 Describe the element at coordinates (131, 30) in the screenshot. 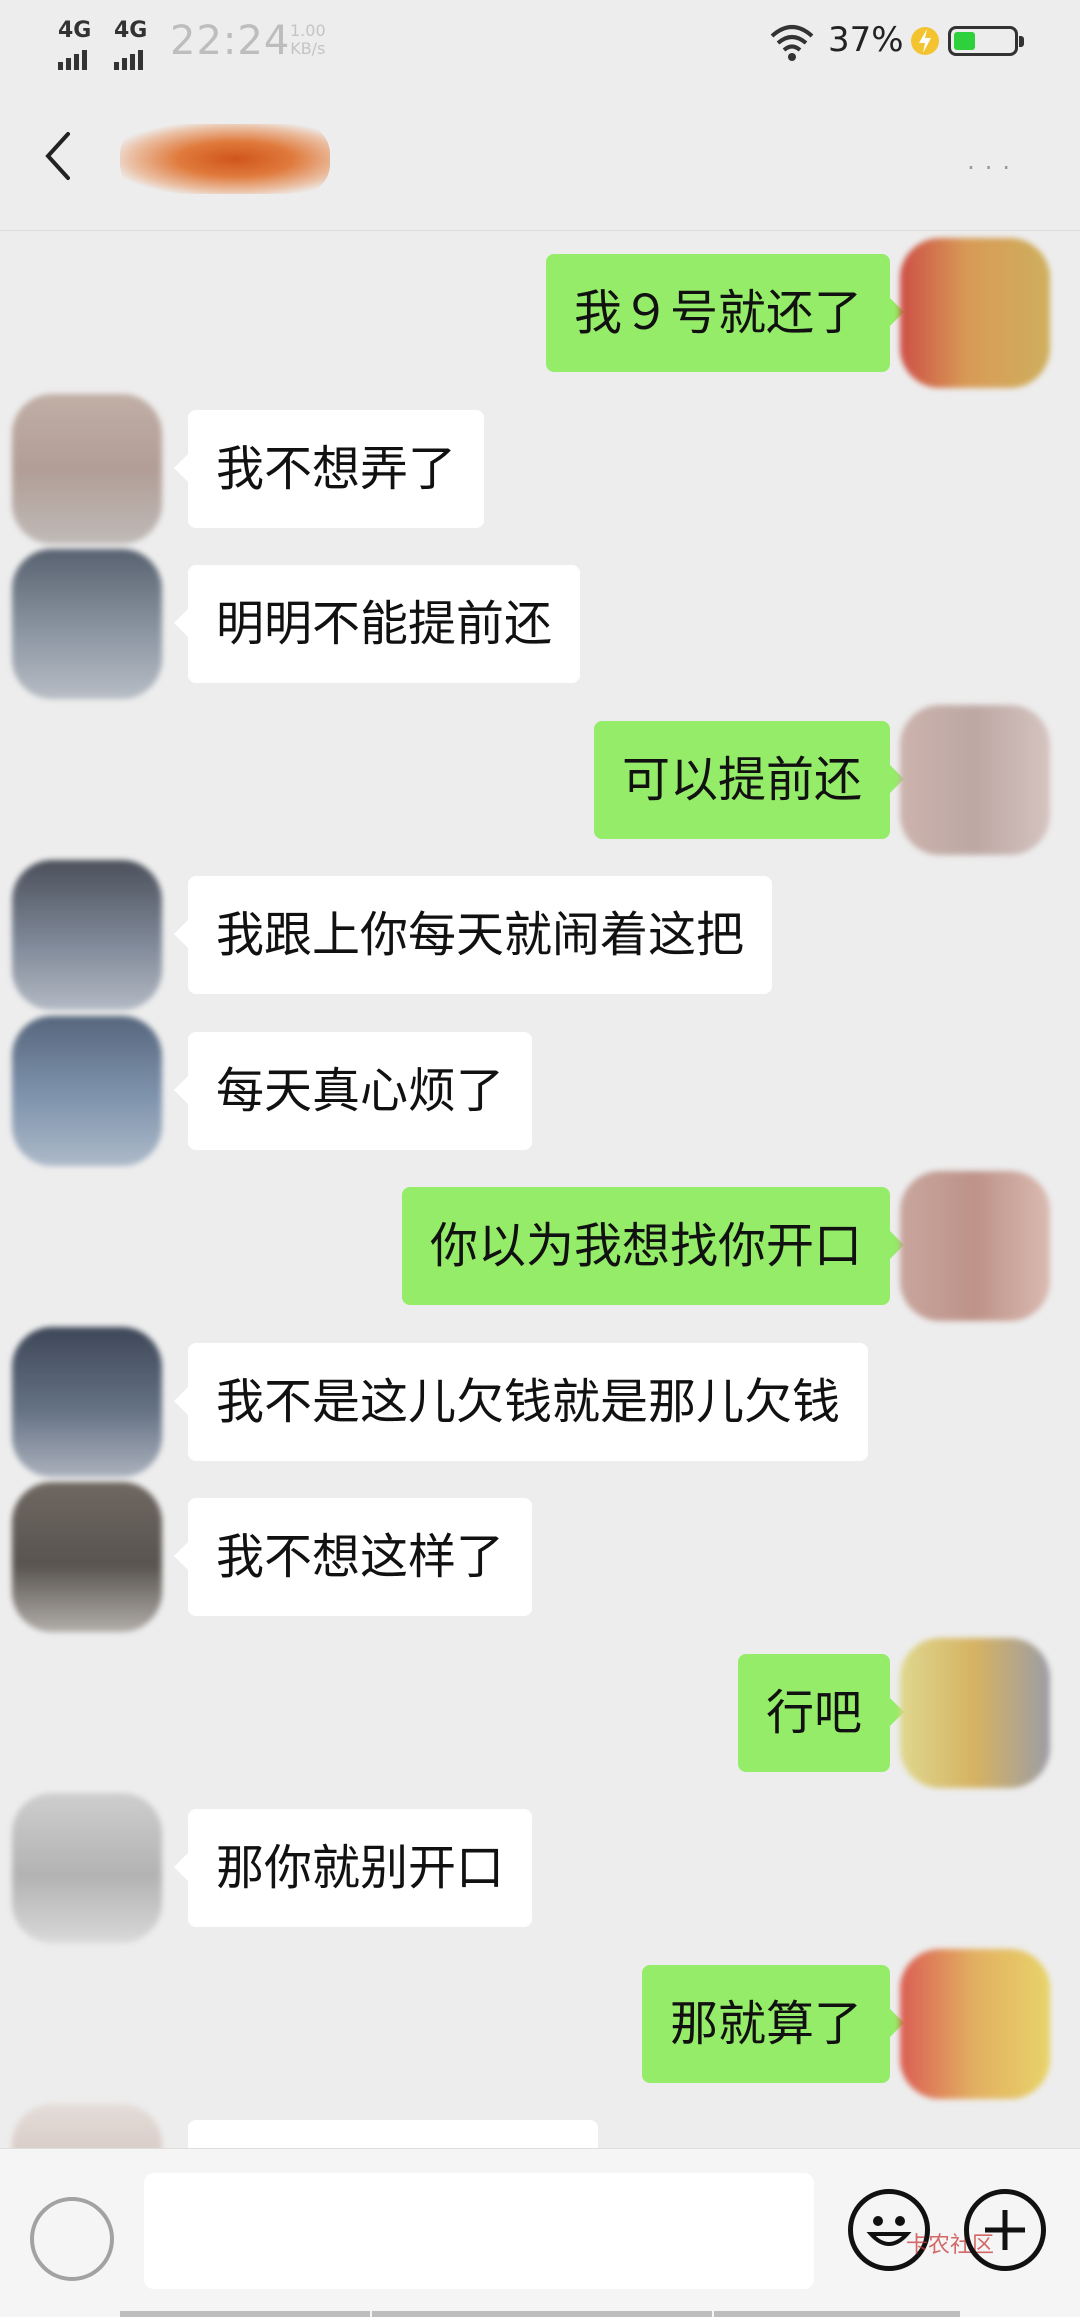

I see `network-type-2: 4G` at that location.